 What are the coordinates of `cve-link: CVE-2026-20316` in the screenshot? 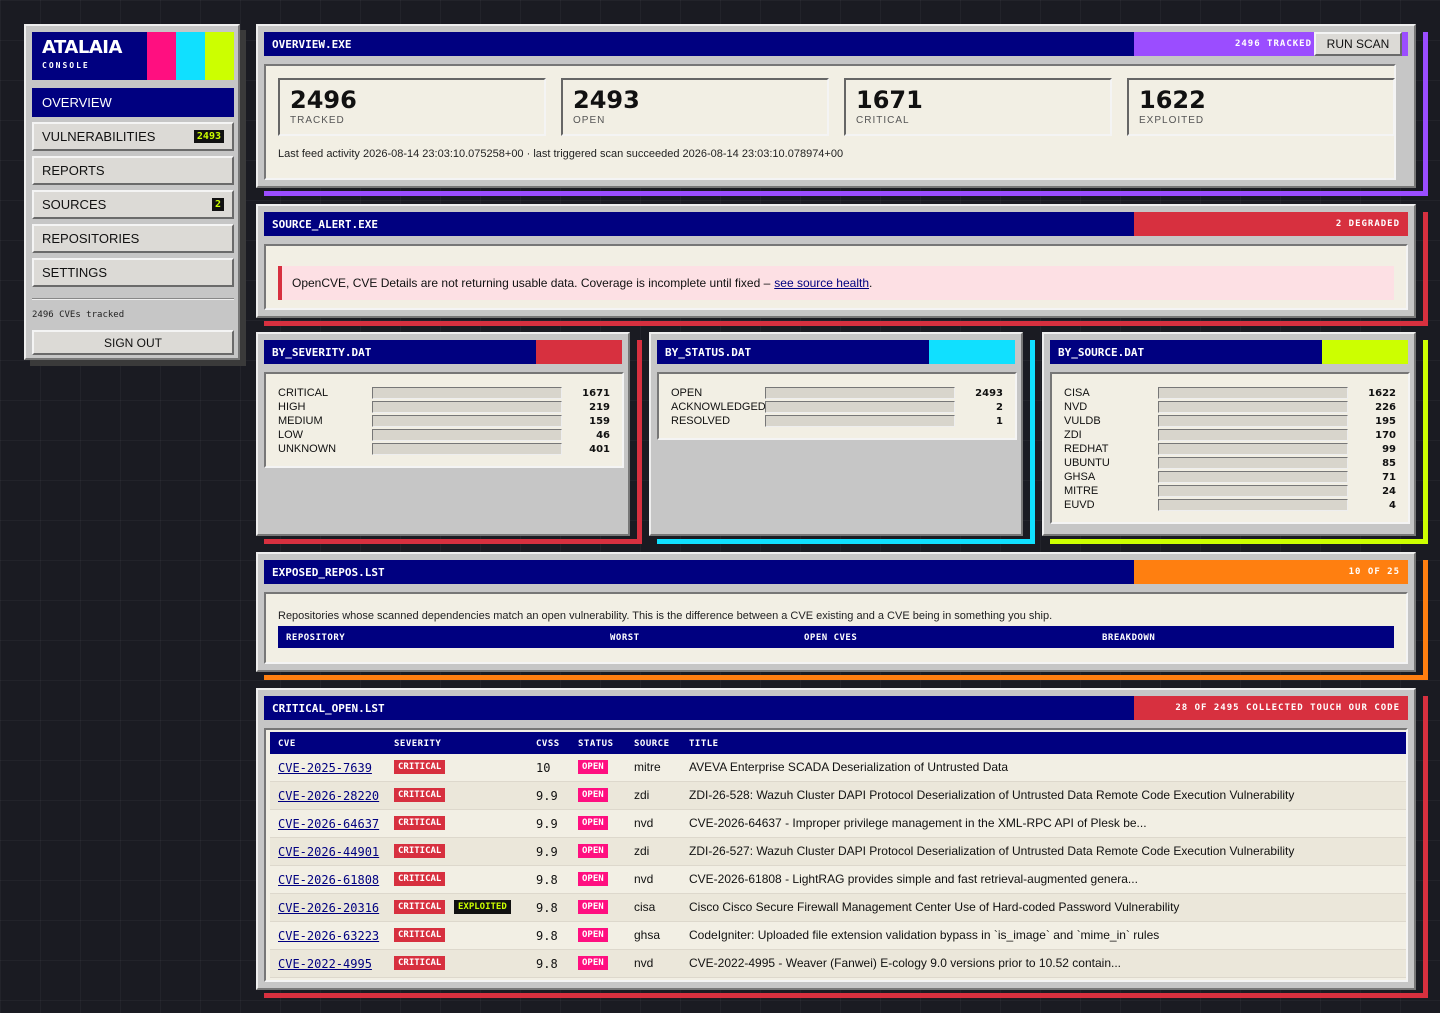 It's located at (328, 908).